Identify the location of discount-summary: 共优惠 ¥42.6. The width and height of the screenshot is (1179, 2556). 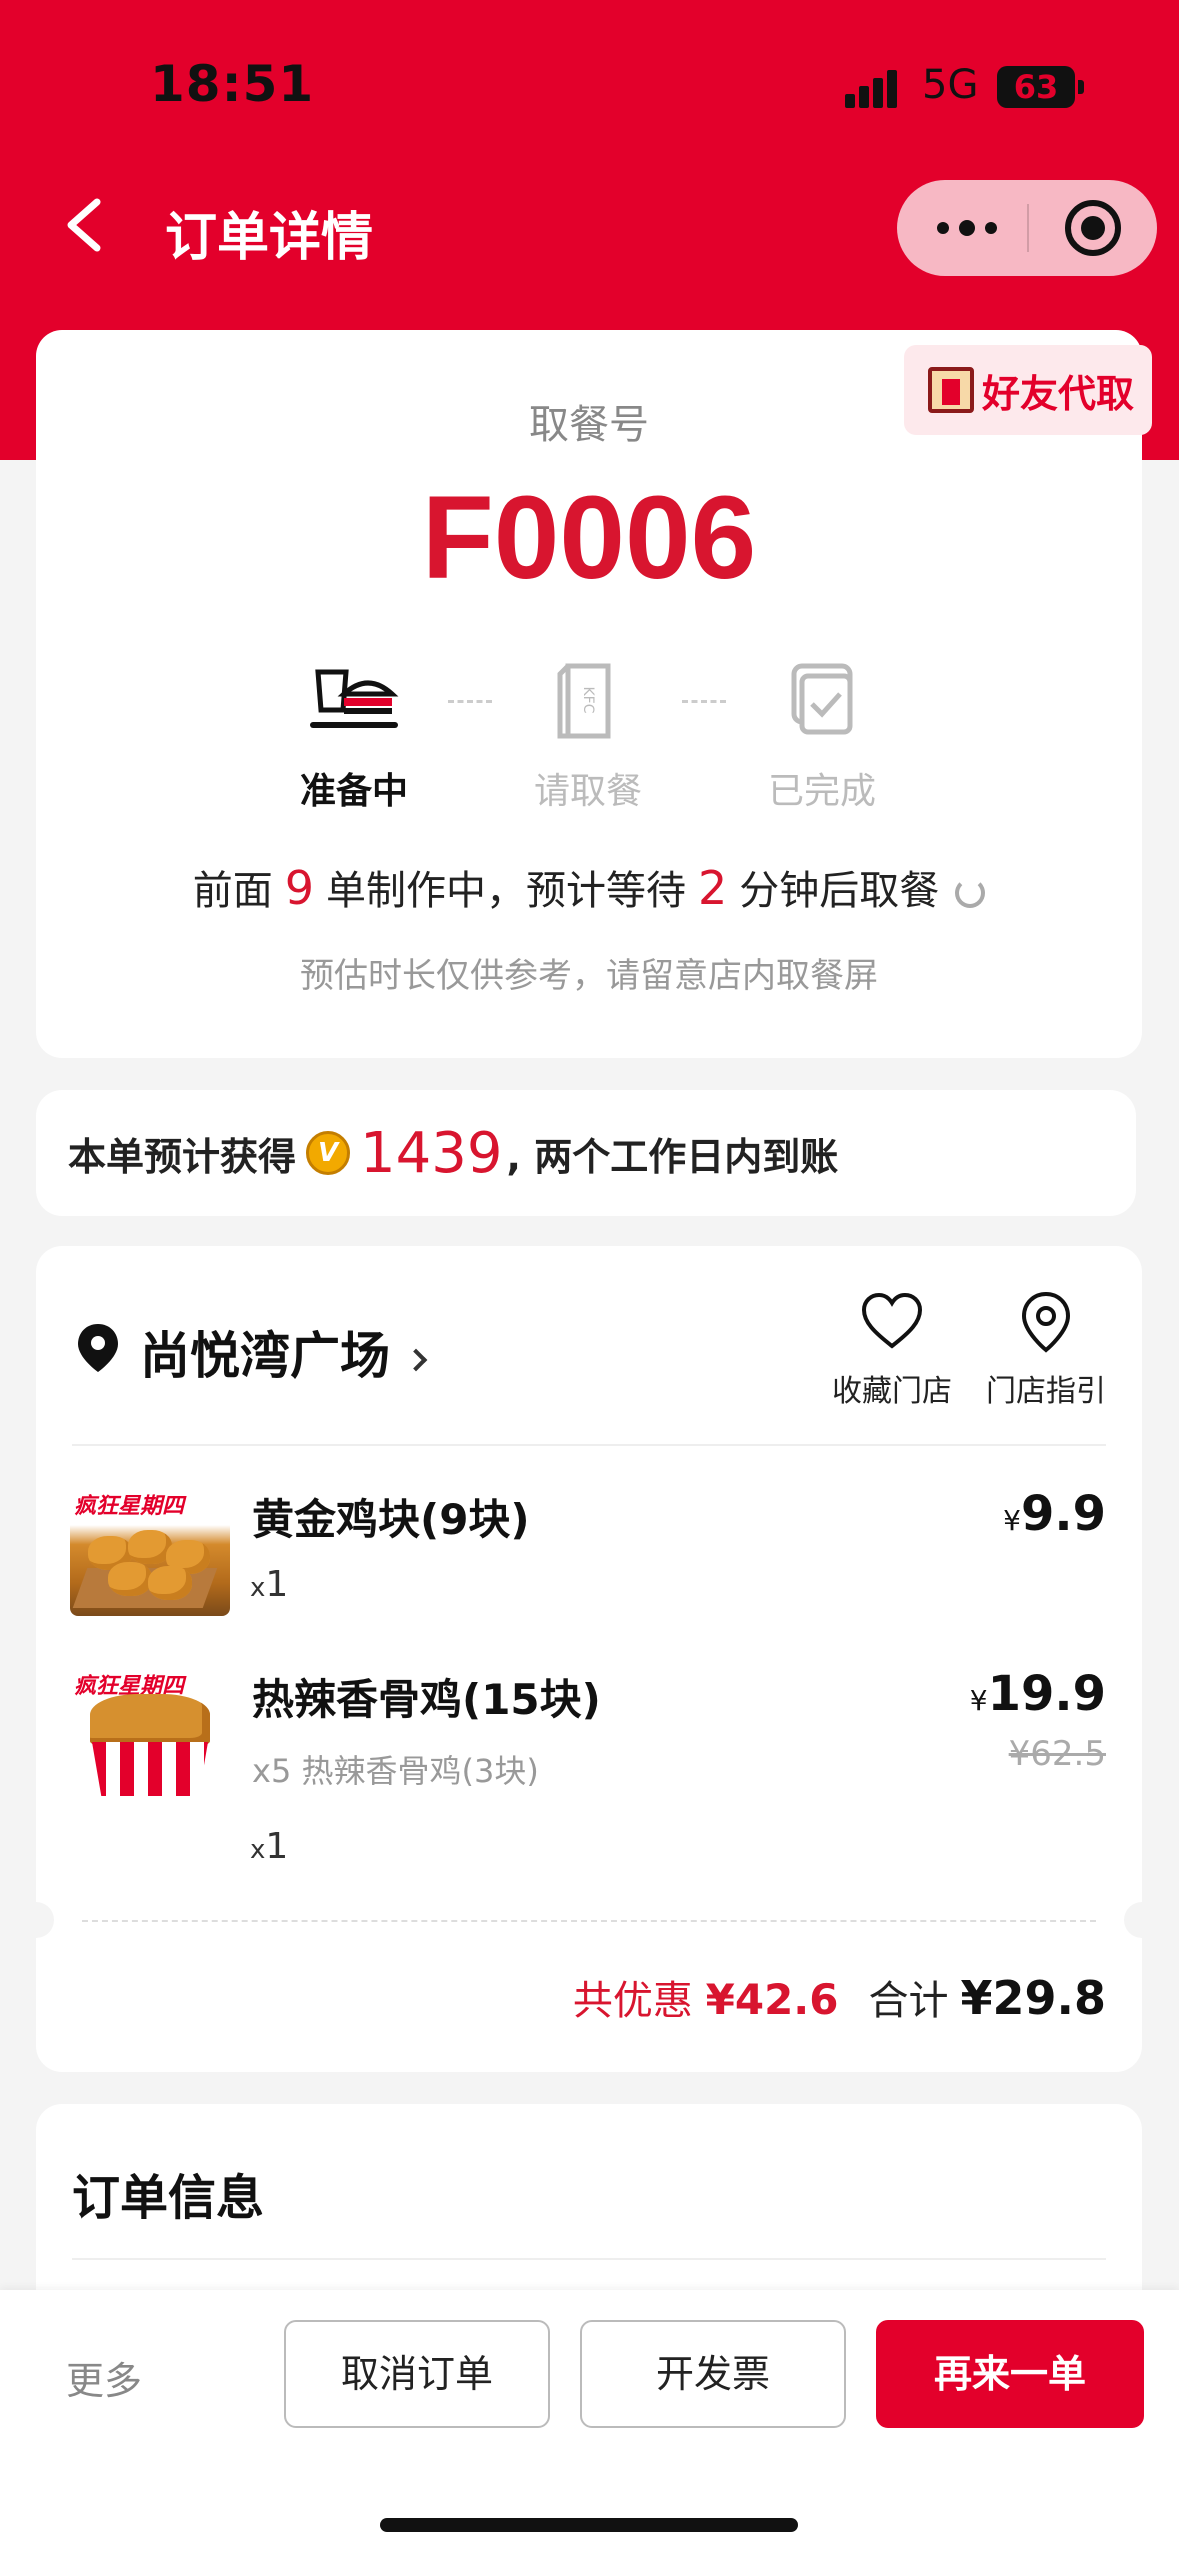
(705, 1999).